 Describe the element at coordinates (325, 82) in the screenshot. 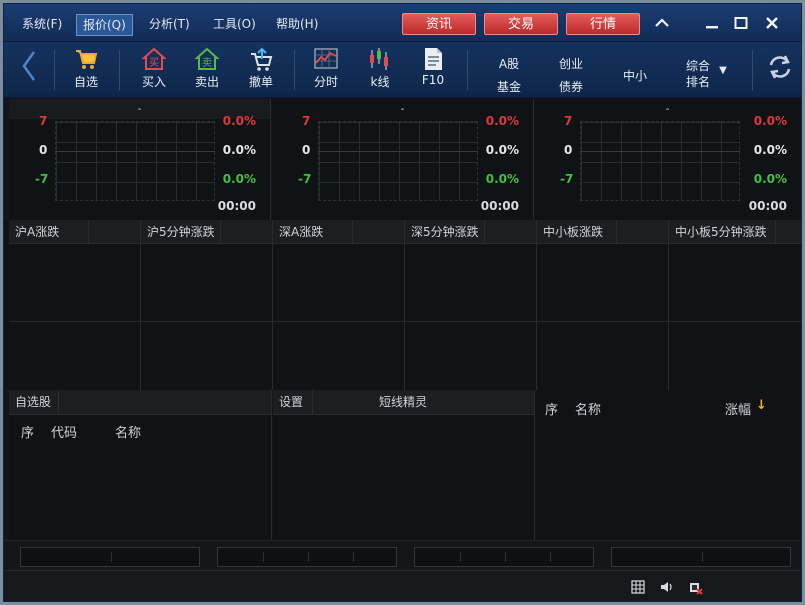

I see `timeshare-label: 分时` at that location.